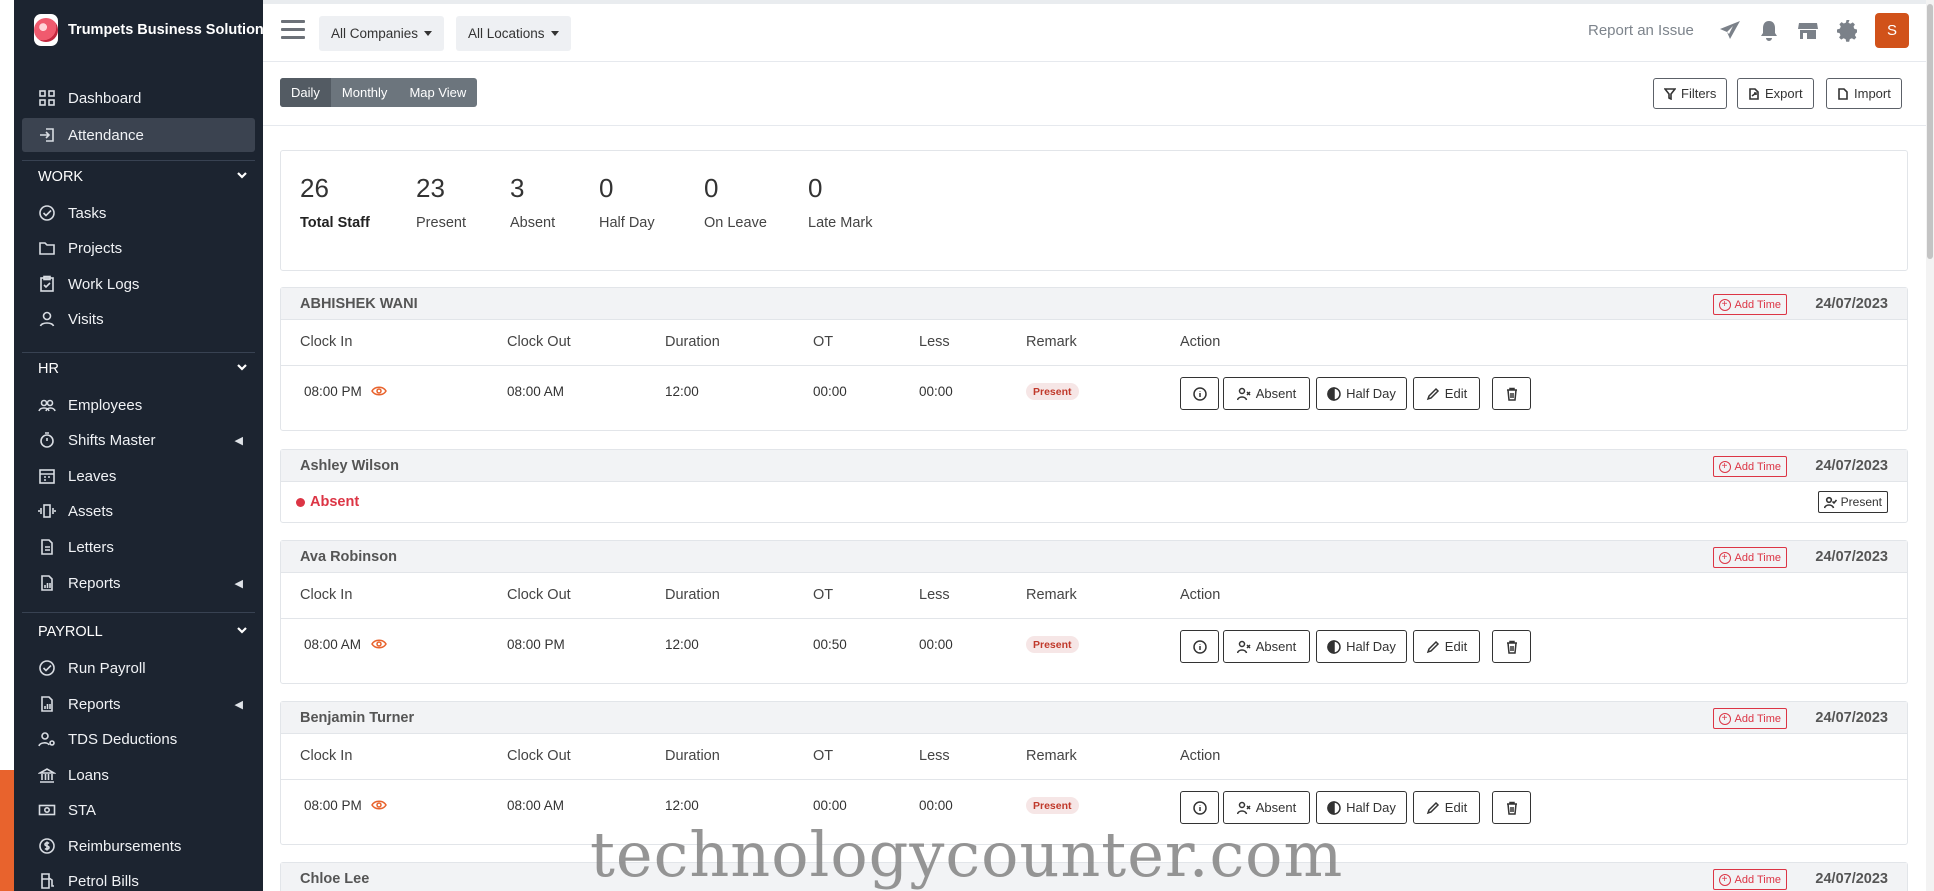 The height and width of the screenshot is (891, 1934). What do you see at coordinates (335, 223) in the screenshot?
I see `stat-label: Total Staff` at bounding box center [335, 223].